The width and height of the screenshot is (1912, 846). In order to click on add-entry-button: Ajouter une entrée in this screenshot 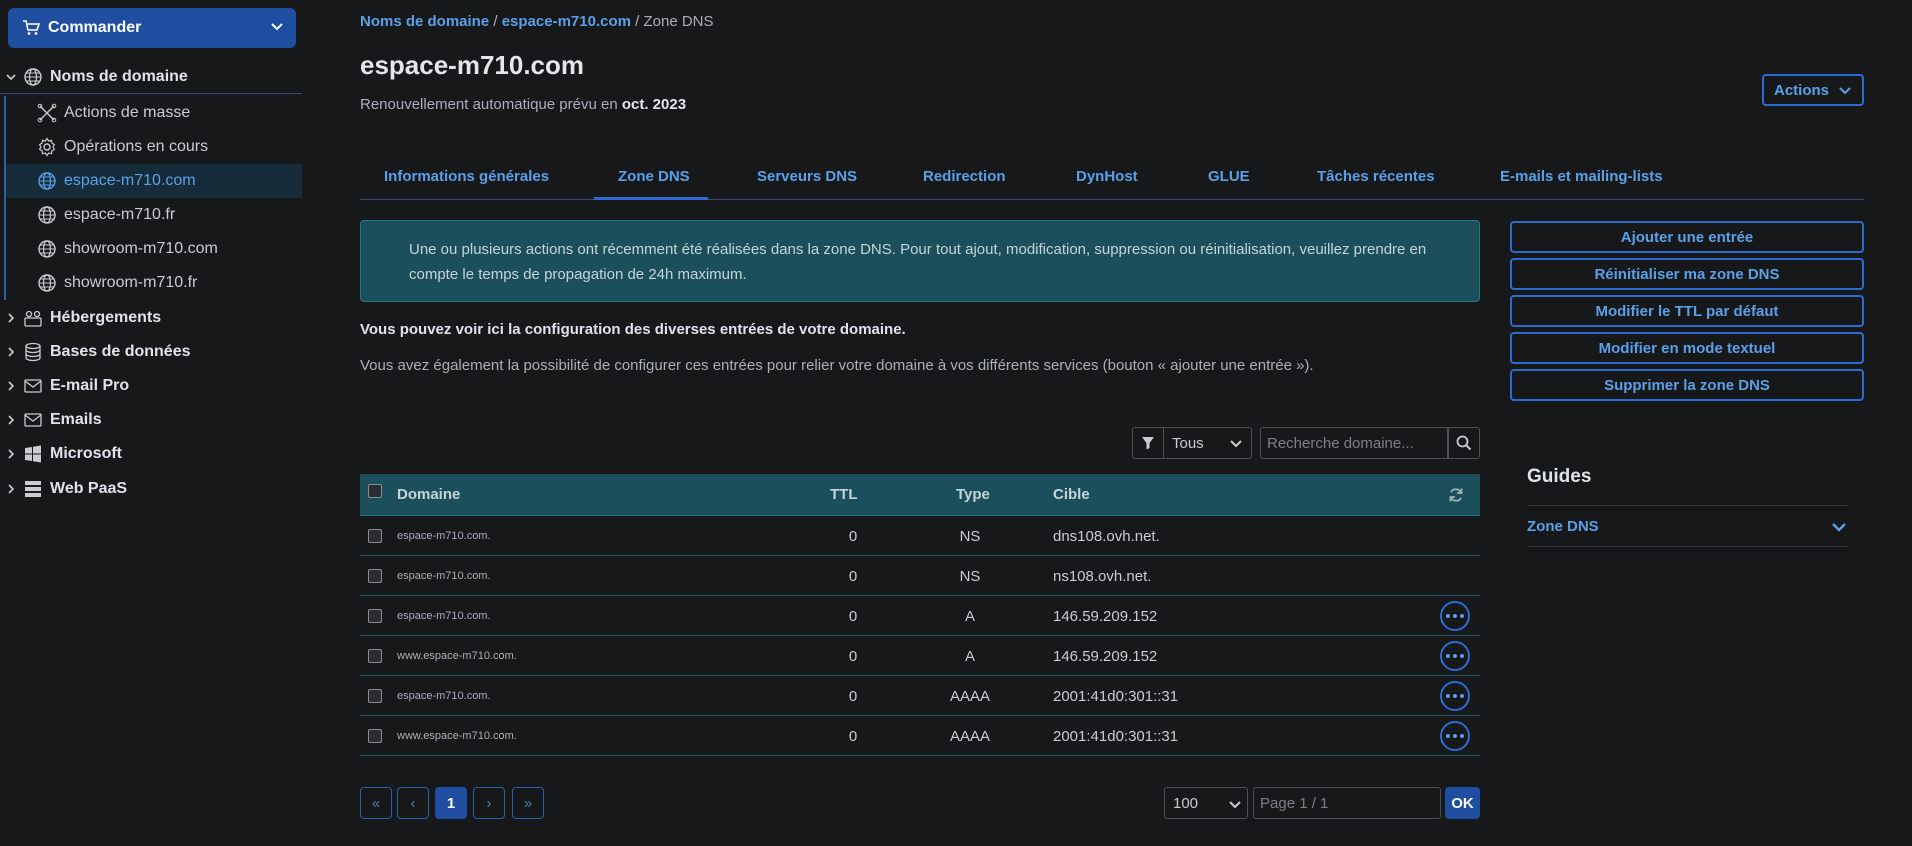, I will do `click(1687, 237)`.